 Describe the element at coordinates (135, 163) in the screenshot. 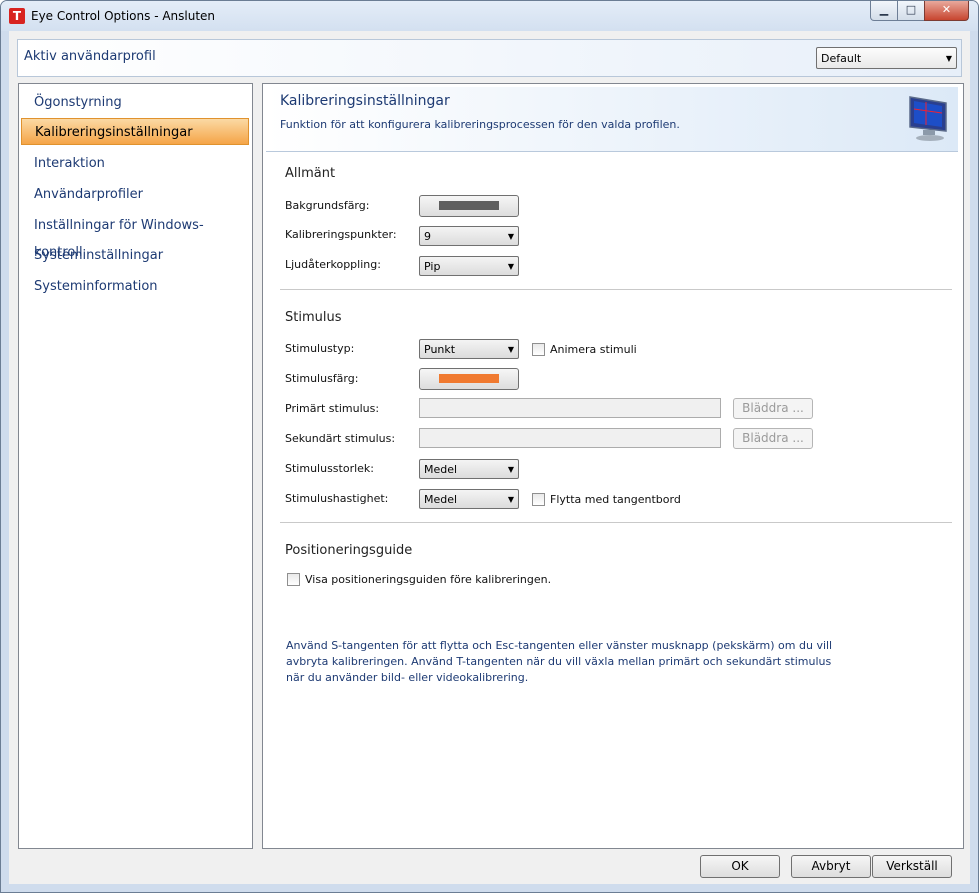

I see `sidebar-item-interaction: Interaktion` at that location.